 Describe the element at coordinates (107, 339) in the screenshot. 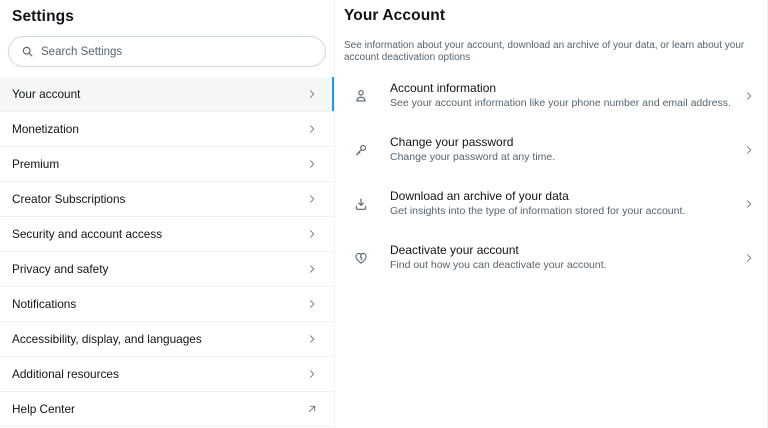

I see `sidebar-item-label: Accessibility, display, and languages` at that location.